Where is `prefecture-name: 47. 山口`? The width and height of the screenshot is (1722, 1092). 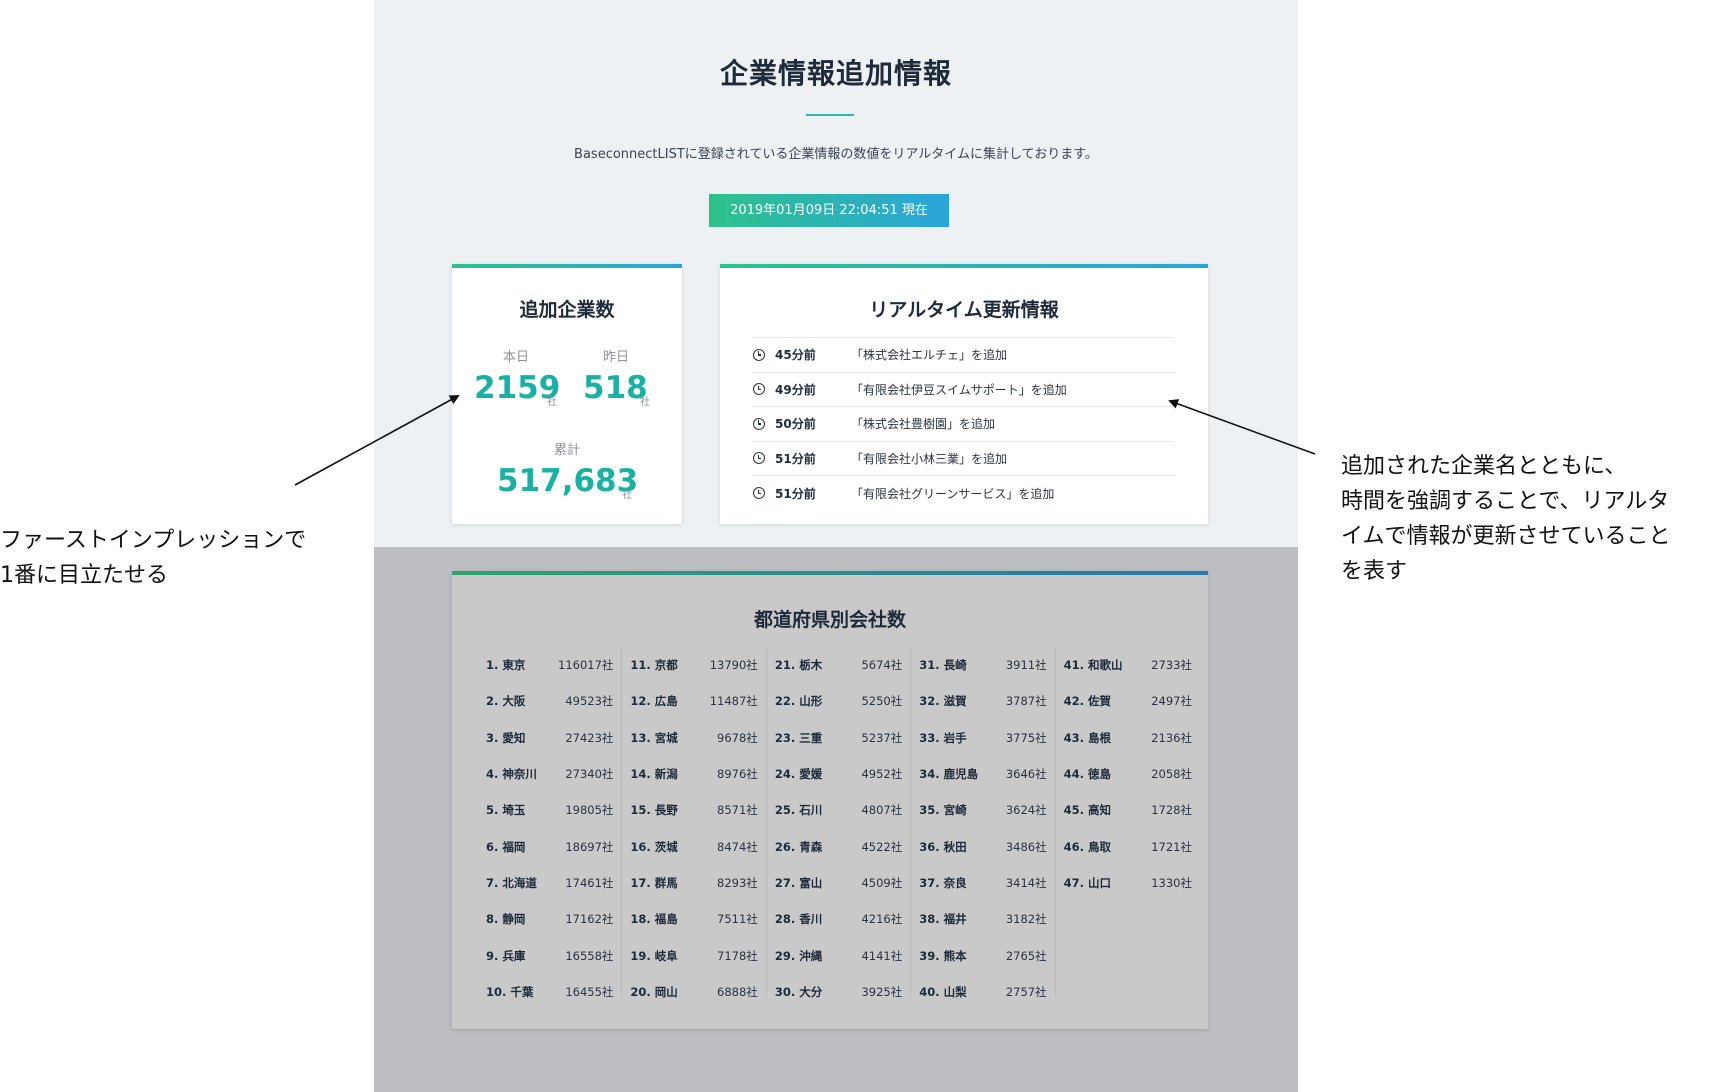 prefecture-name: 47. 山口 is located at coordinates (1087, 882).